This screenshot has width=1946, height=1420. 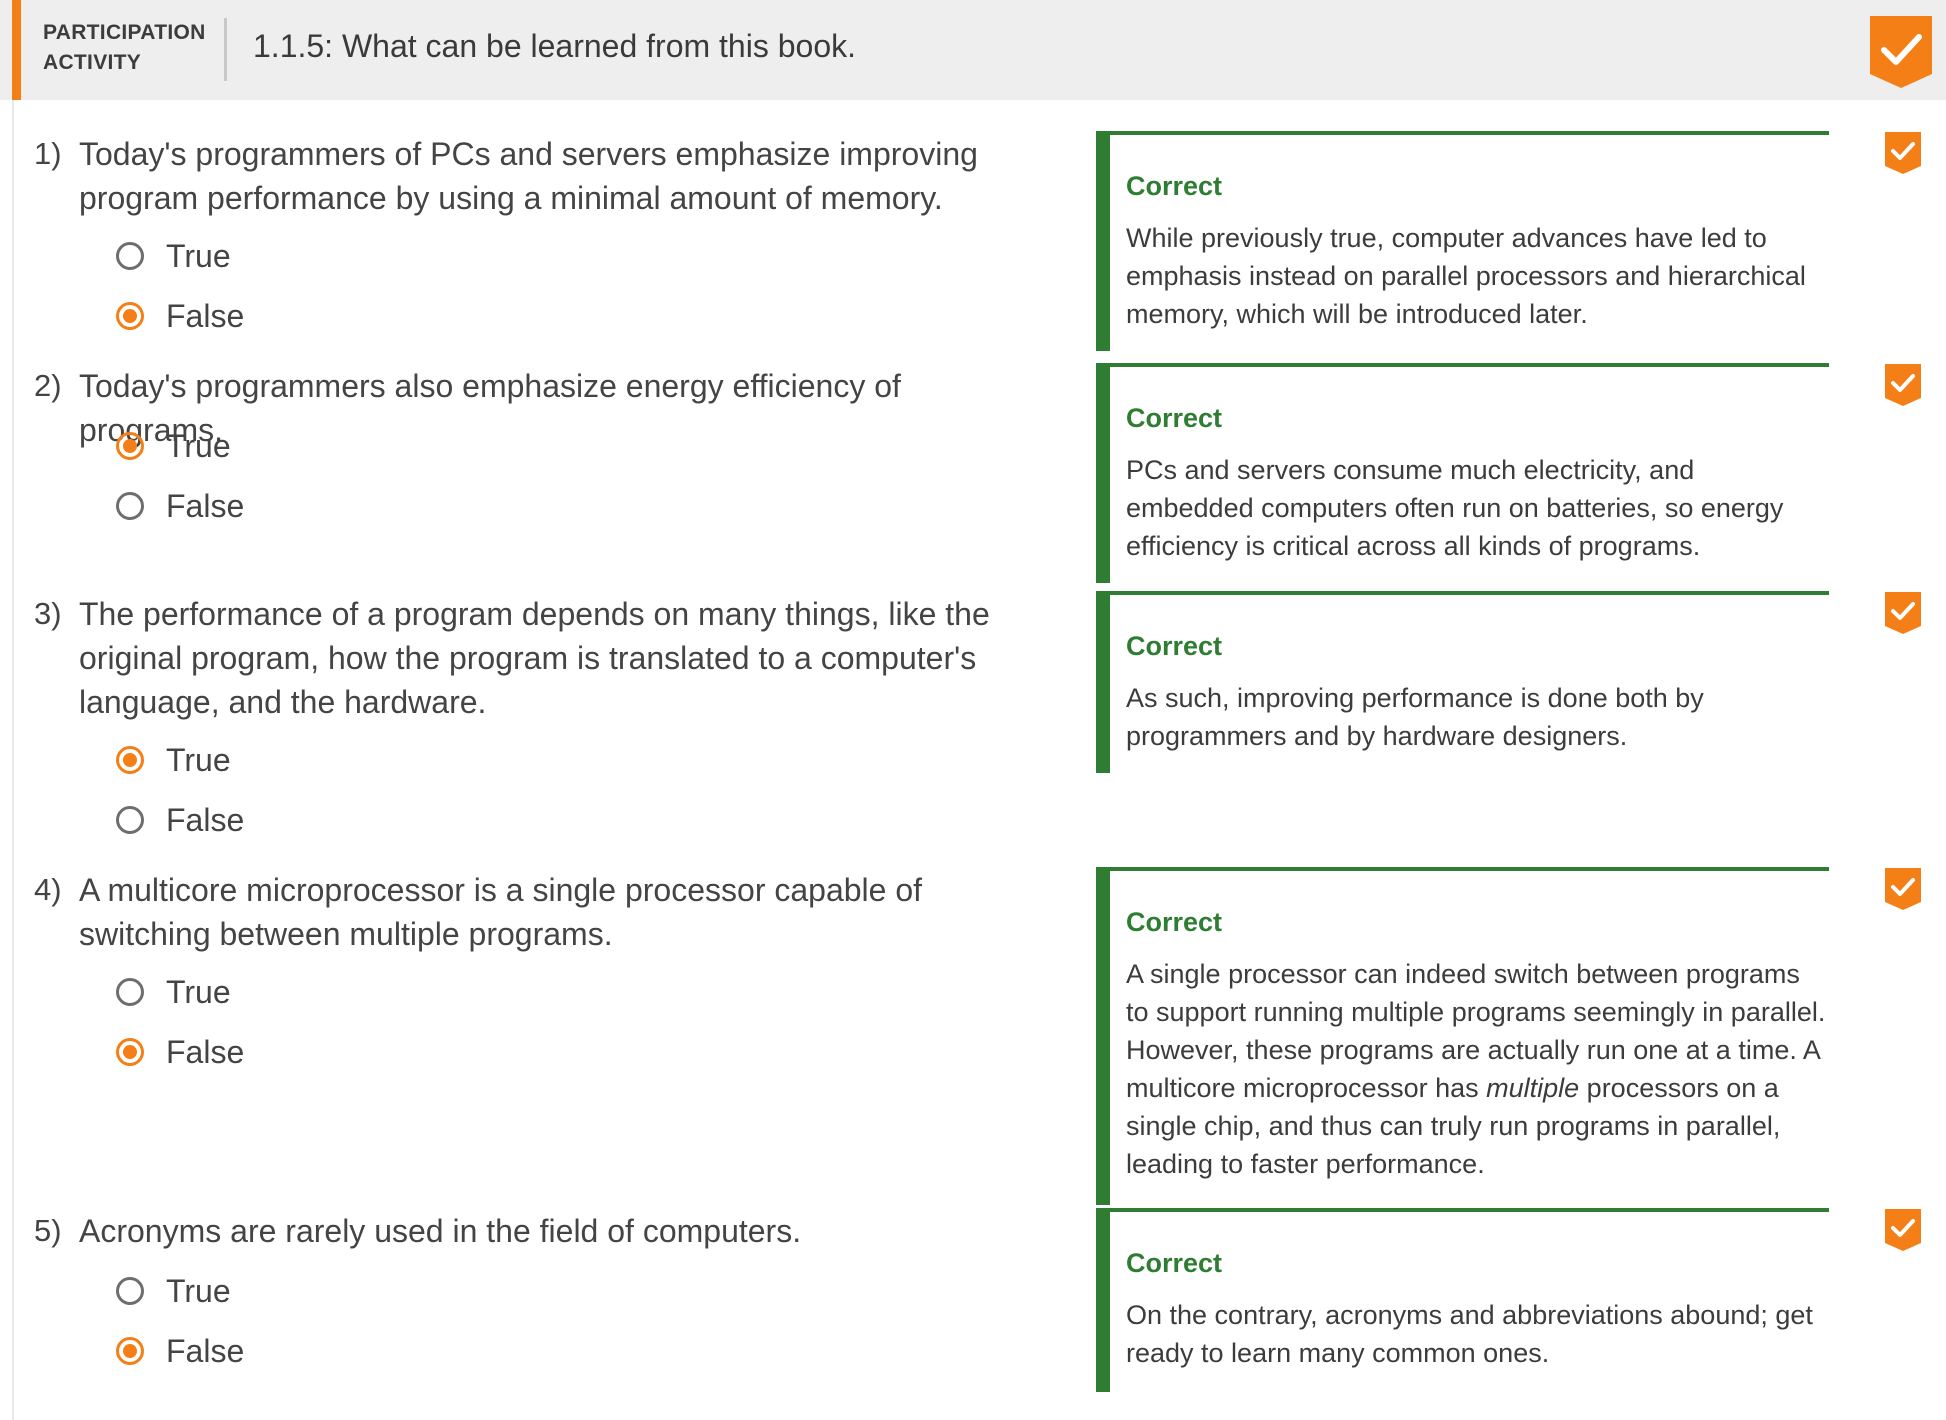 I want to click on feedback-text-emphasis: multiple, so click(x=1533, y=1088).